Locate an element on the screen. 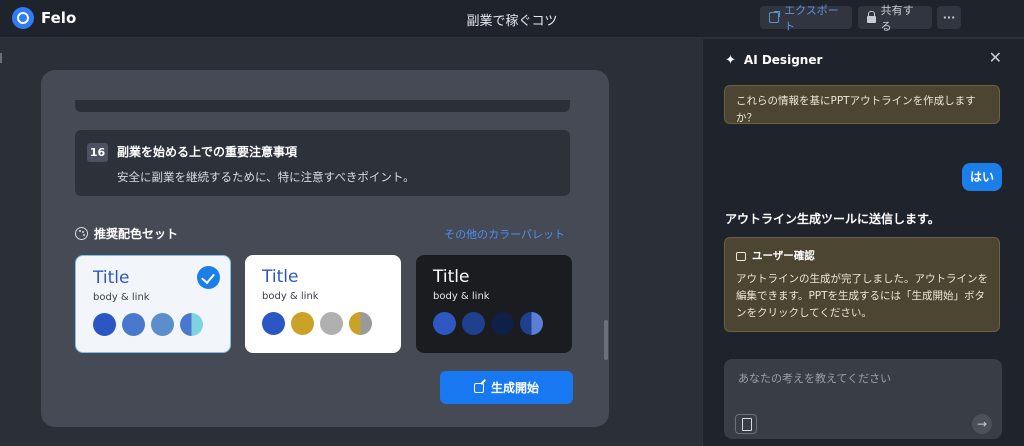 Image resolution: width=1024 pixels, height=446 pixels. share-button: 共有する is located at coordinates (895, 18).